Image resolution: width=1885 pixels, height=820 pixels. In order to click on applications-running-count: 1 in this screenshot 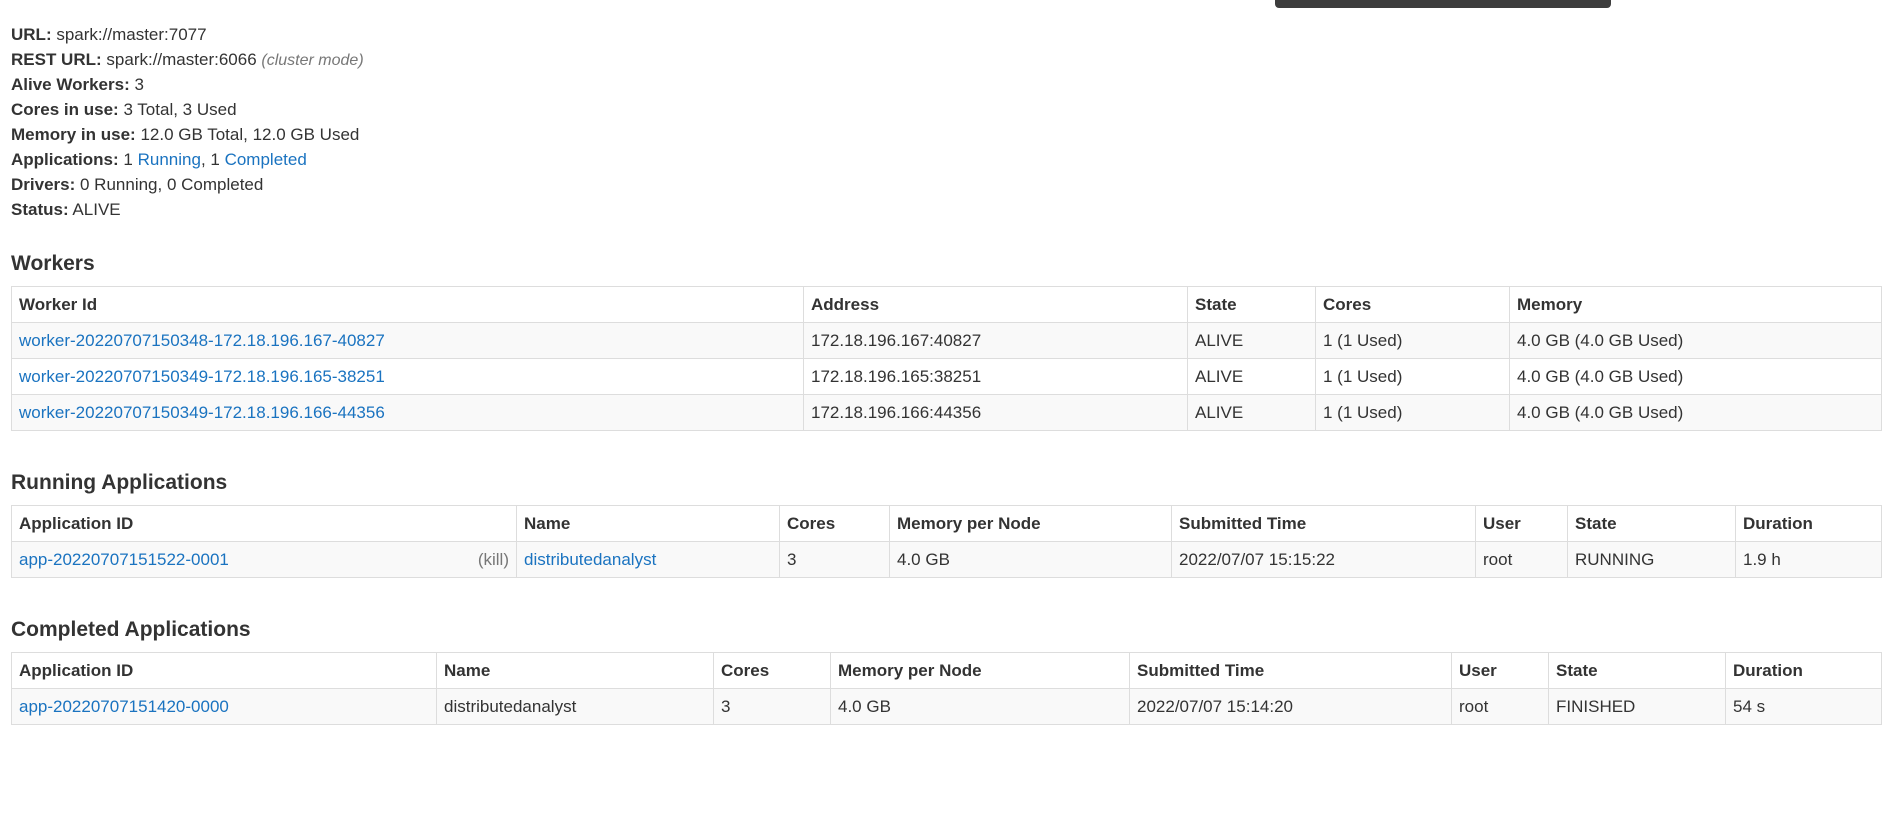, I will do `click(128, 159)`.